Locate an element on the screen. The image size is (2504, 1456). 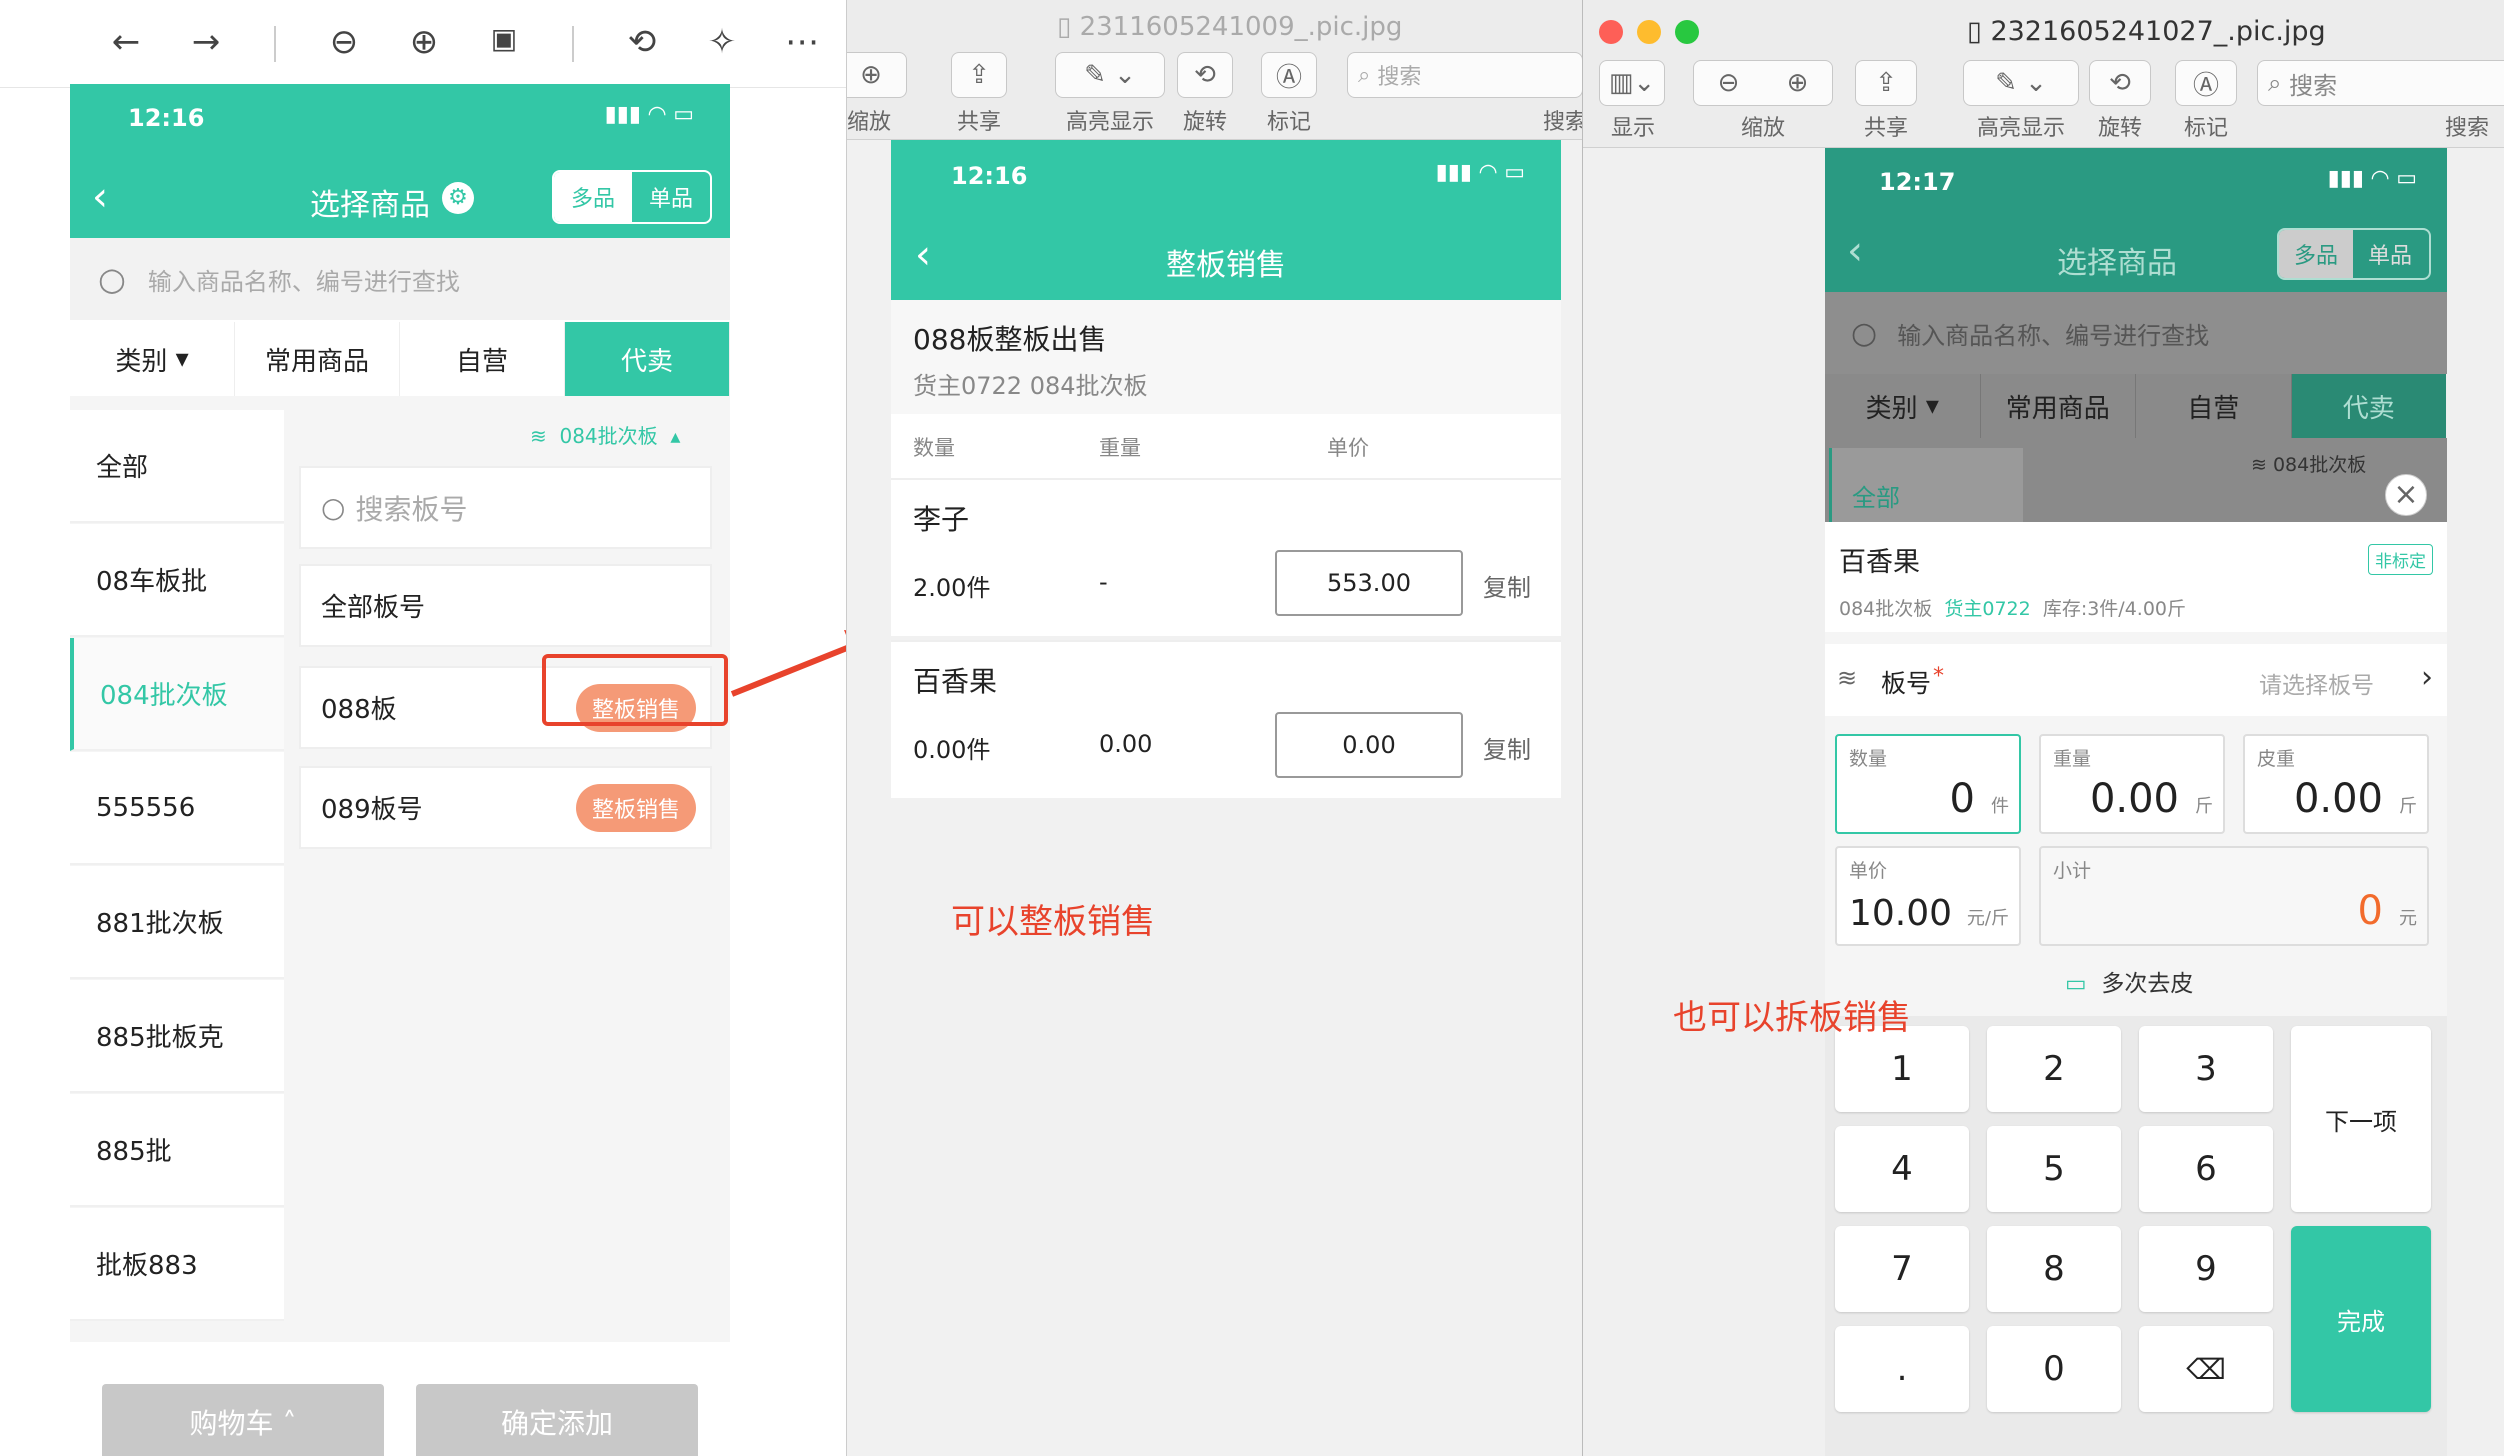
batch-selector: ≋ 084批次板 ▴ is located at coordinates (605, 434).